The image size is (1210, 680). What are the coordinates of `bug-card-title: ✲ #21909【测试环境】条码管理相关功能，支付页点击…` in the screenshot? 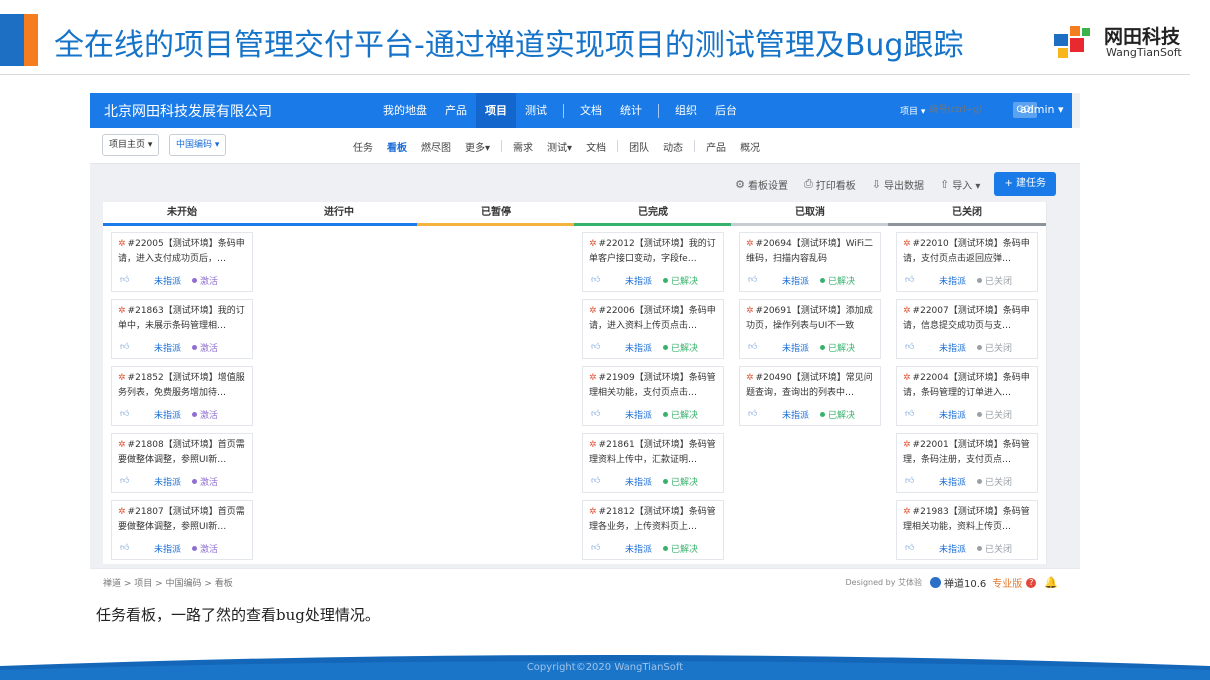 It's located at (653, 386).